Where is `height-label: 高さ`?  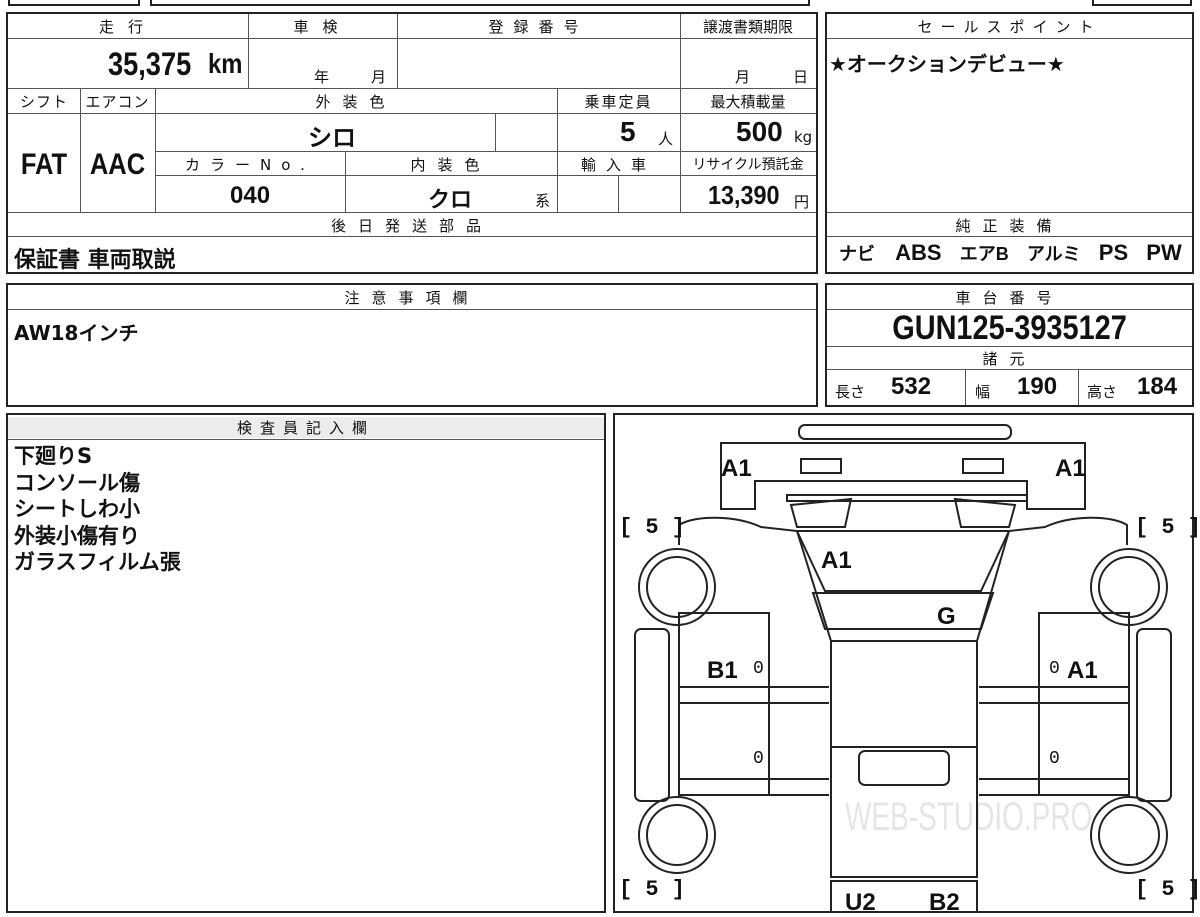 height-label: 高さ is located at coordinates (1102, 392).